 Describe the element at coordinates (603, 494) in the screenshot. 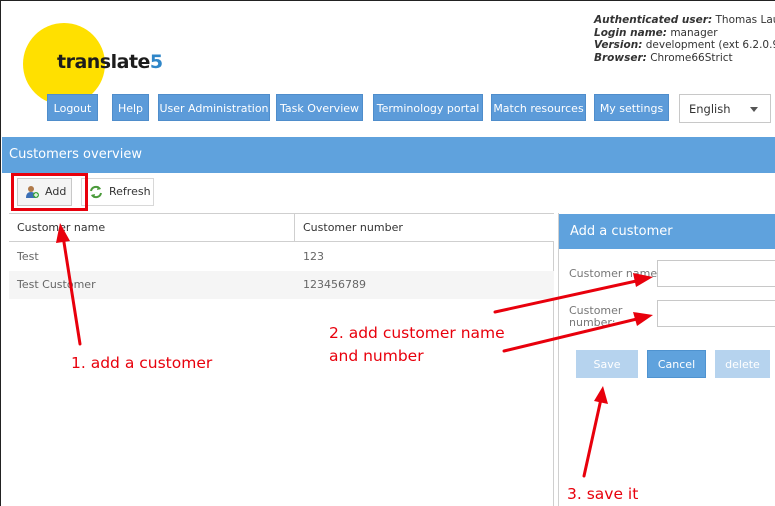

I see `annotation-step3: 3. save it` at that location.